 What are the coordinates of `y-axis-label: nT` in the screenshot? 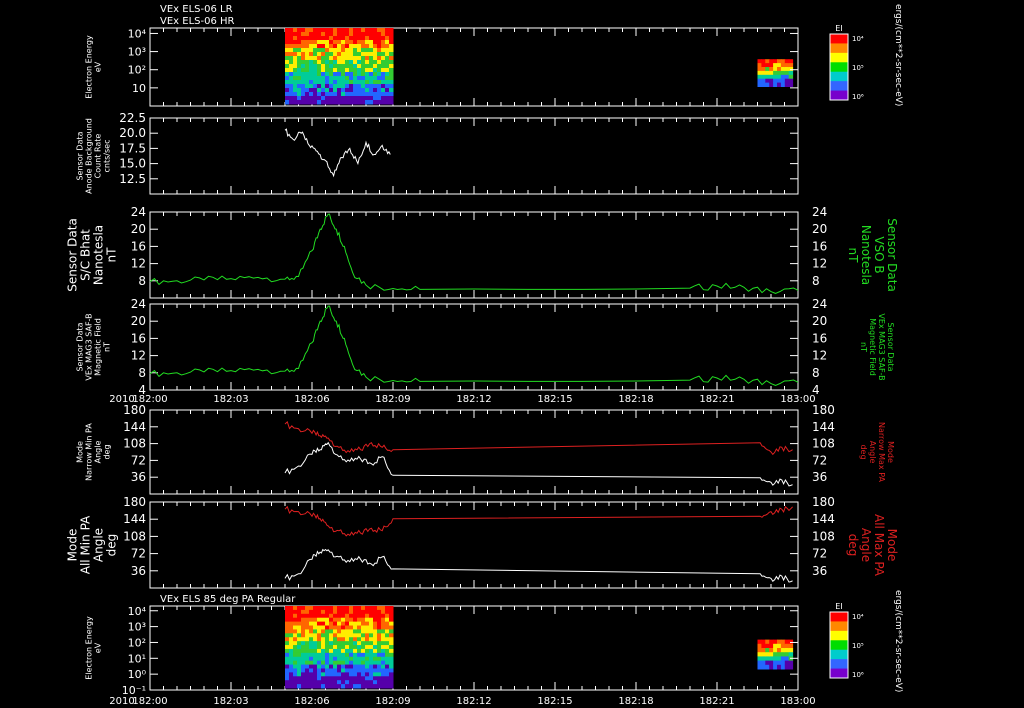 It's located at (112, 255).